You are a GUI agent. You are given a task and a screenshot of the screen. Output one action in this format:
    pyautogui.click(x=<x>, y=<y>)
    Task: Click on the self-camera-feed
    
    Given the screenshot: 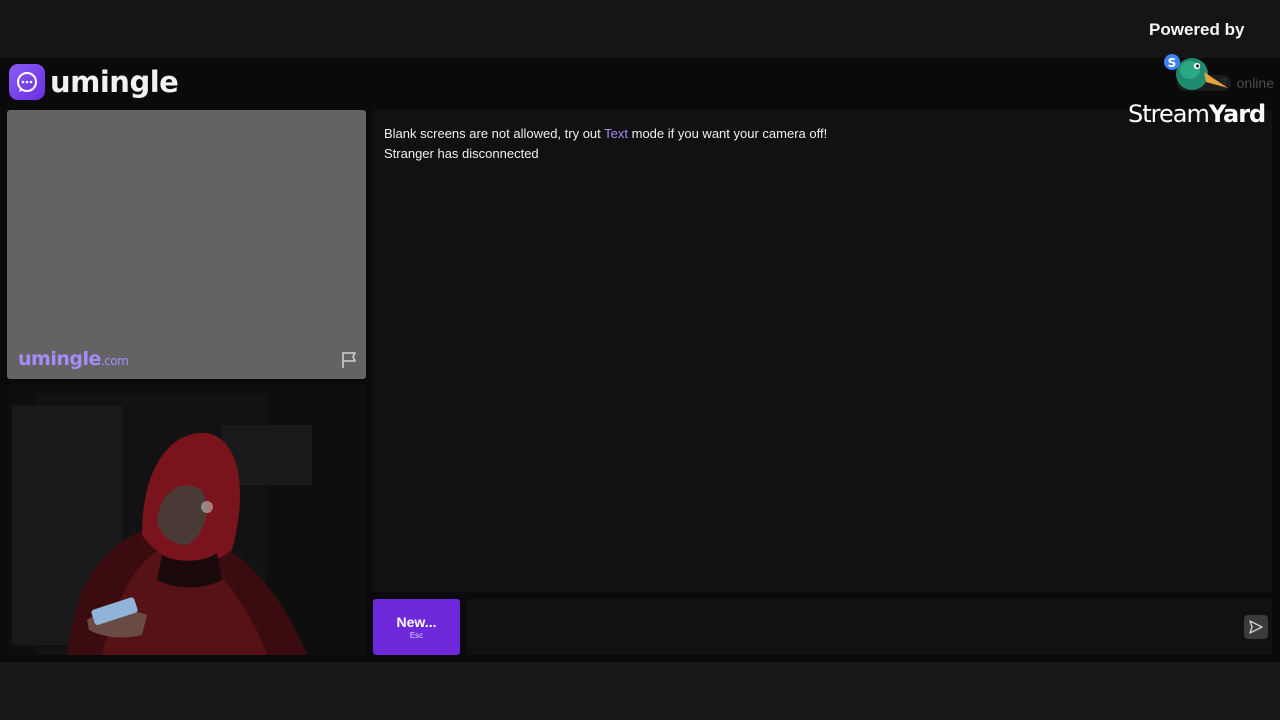 What is the action you would take?
    pyautogui.click(x=186, y=520)
    